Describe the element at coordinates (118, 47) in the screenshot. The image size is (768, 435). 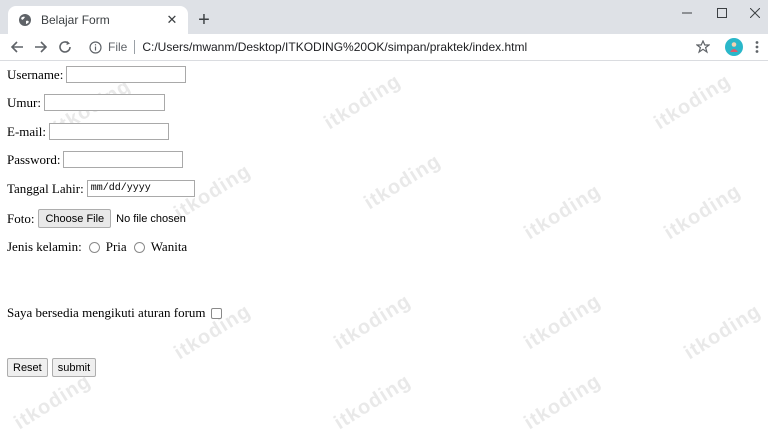
I see `address-scheme: File` at that location.